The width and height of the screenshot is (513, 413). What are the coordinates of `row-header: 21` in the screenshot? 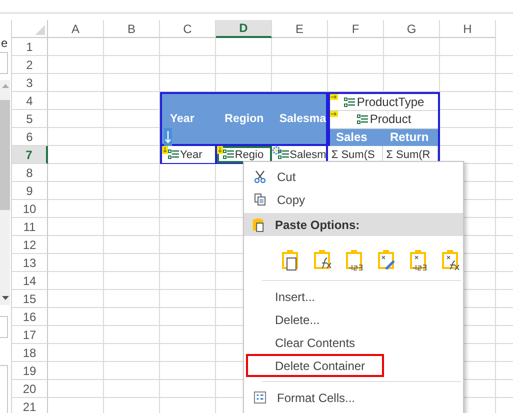 It's located at (30, 405).